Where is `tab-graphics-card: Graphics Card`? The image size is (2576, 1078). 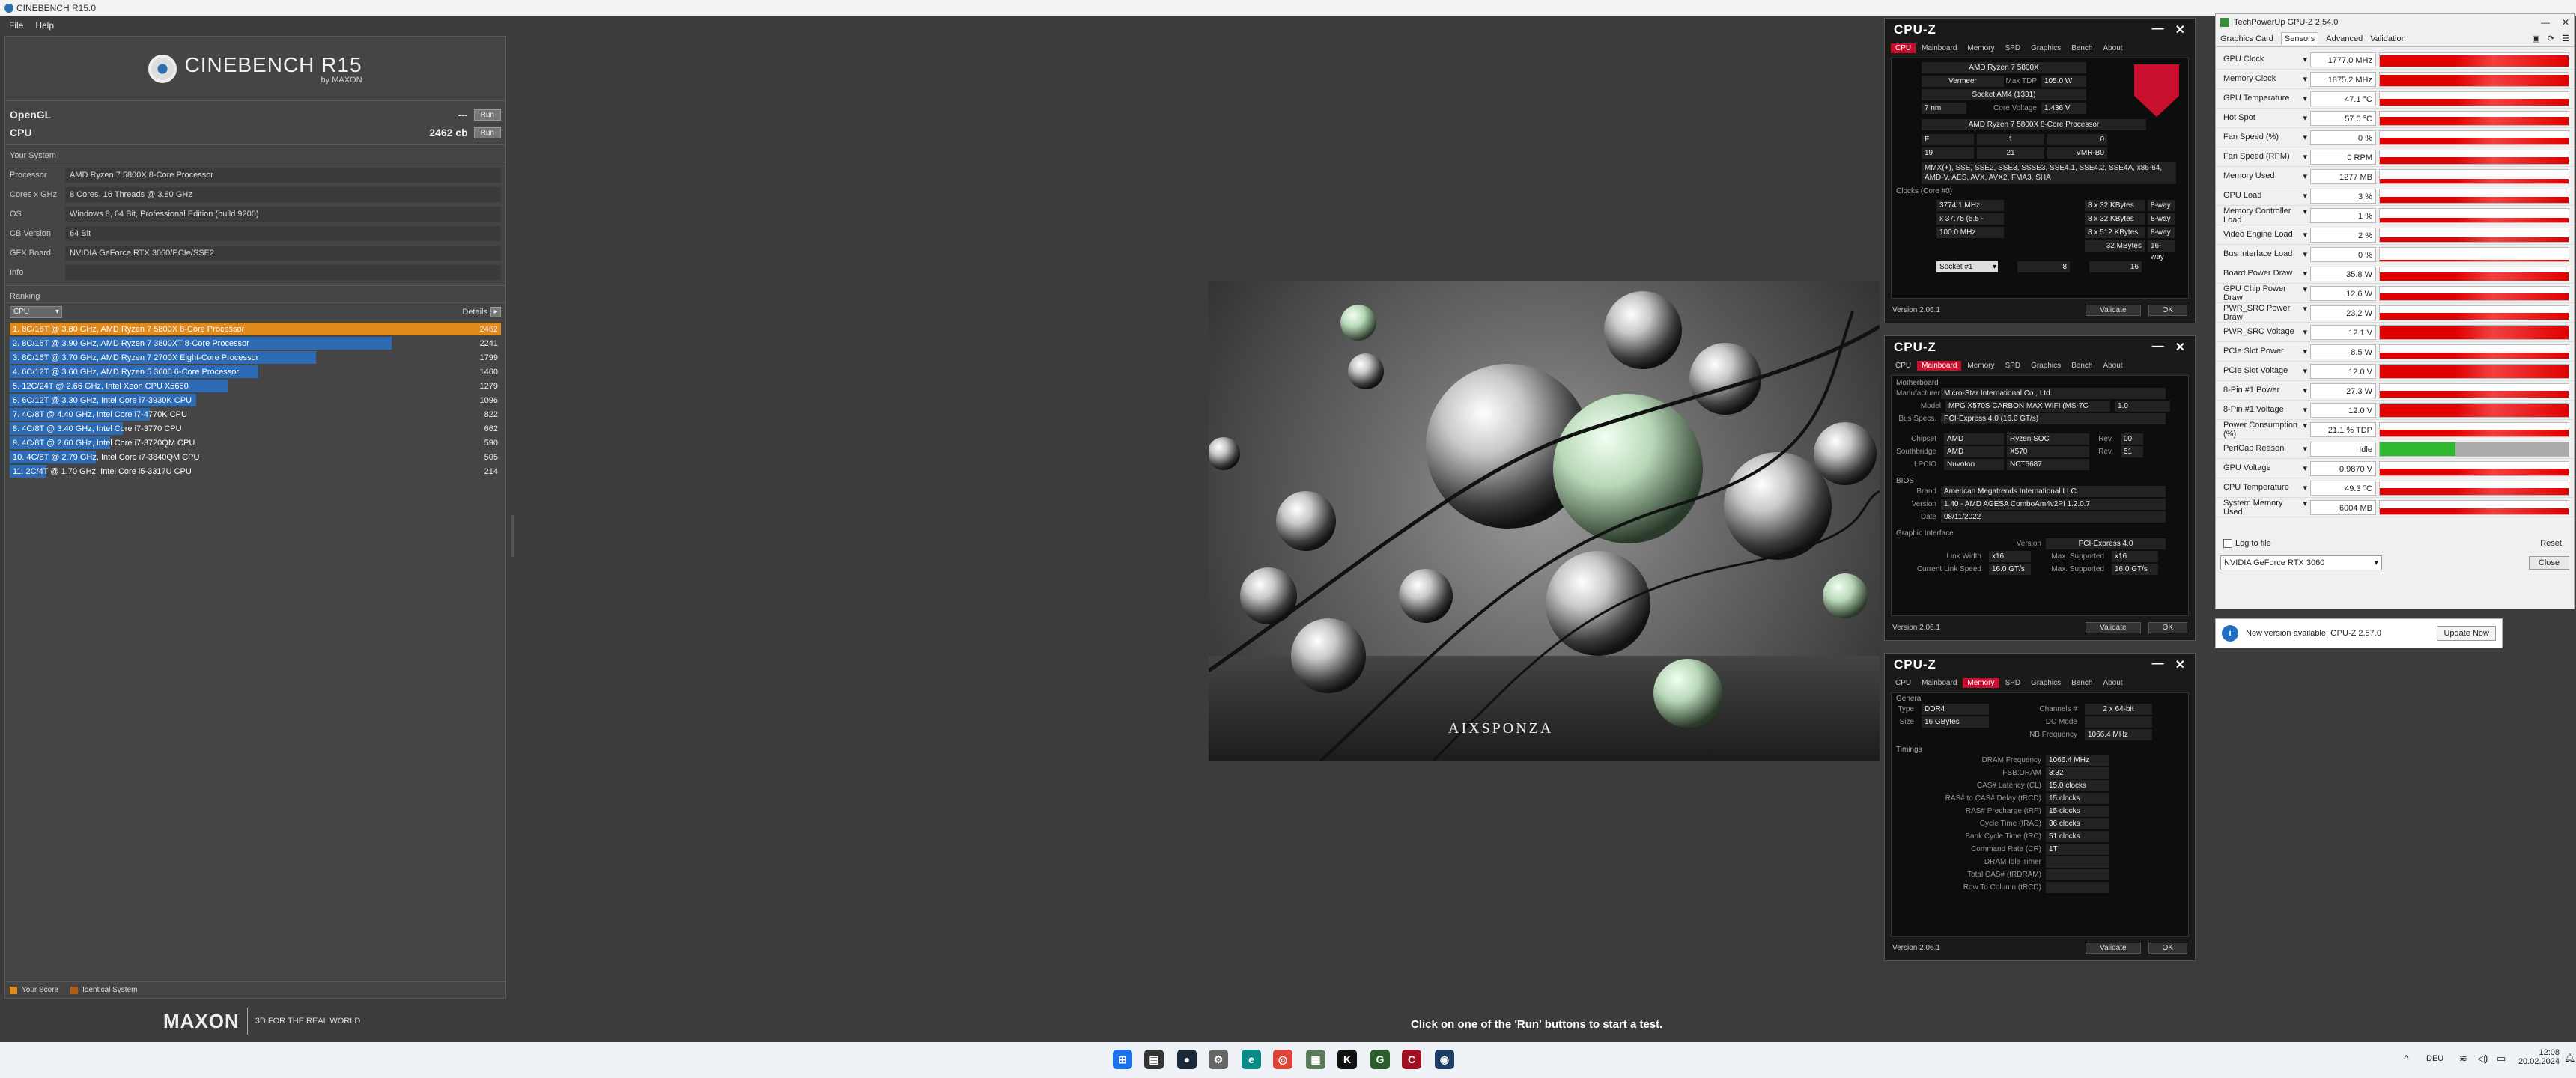 tab-graphics-card: Graphics Card is located at coordinates (2246, 38).